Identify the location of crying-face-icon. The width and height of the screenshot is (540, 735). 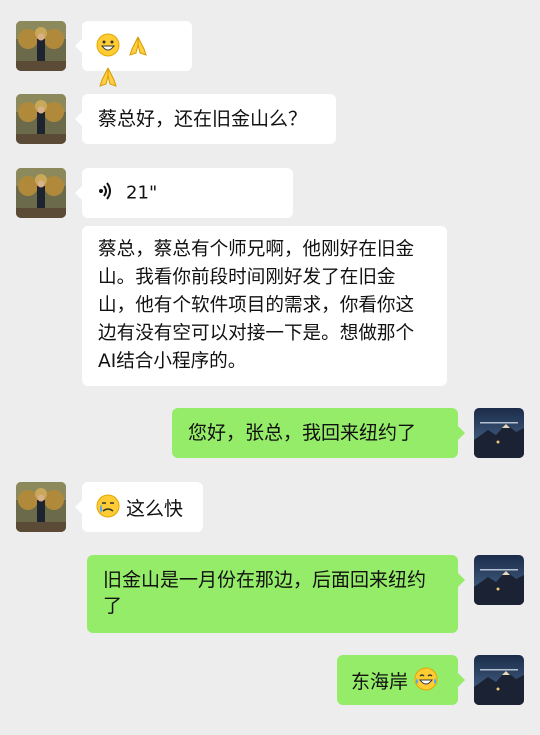
(108, 509).